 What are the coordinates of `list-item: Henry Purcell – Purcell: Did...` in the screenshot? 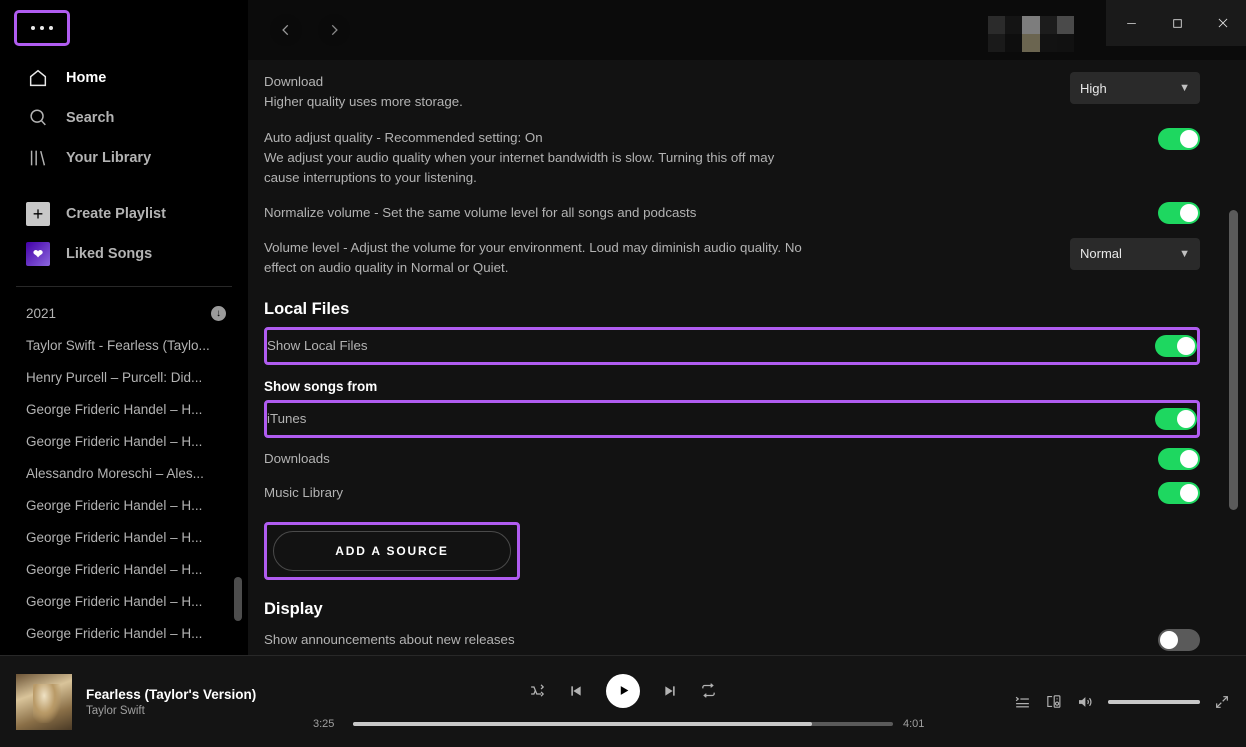 It's located at (124, 377).